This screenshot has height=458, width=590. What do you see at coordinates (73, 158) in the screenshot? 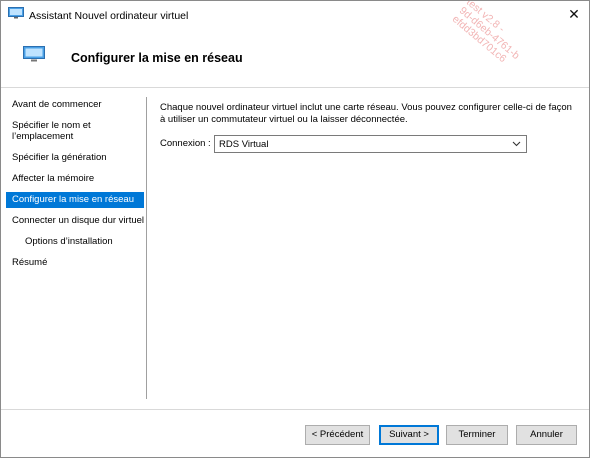
I see `step-generation: Spécifier la génération` at bounding box center [73, 158].